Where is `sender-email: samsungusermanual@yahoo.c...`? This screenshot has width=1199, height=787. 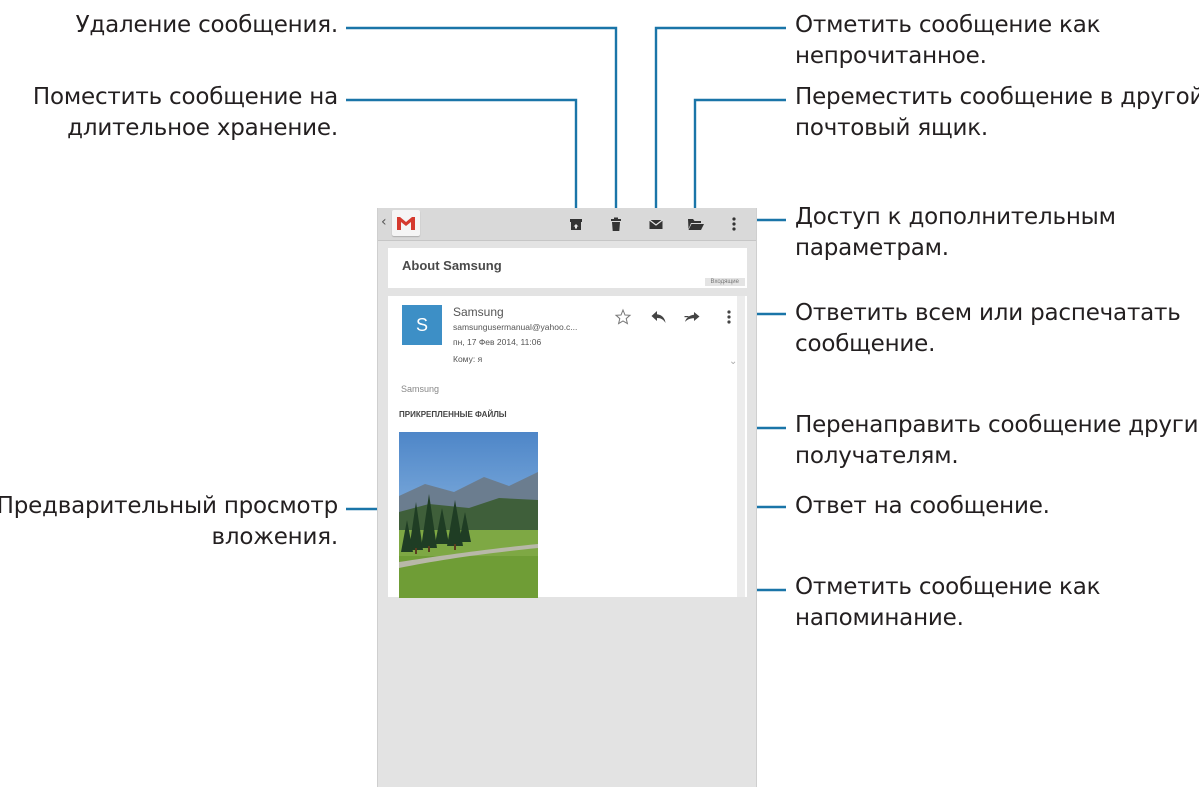
sender-email: samsungusermanual@yahoo.c... is located at coordinates (515, 327).